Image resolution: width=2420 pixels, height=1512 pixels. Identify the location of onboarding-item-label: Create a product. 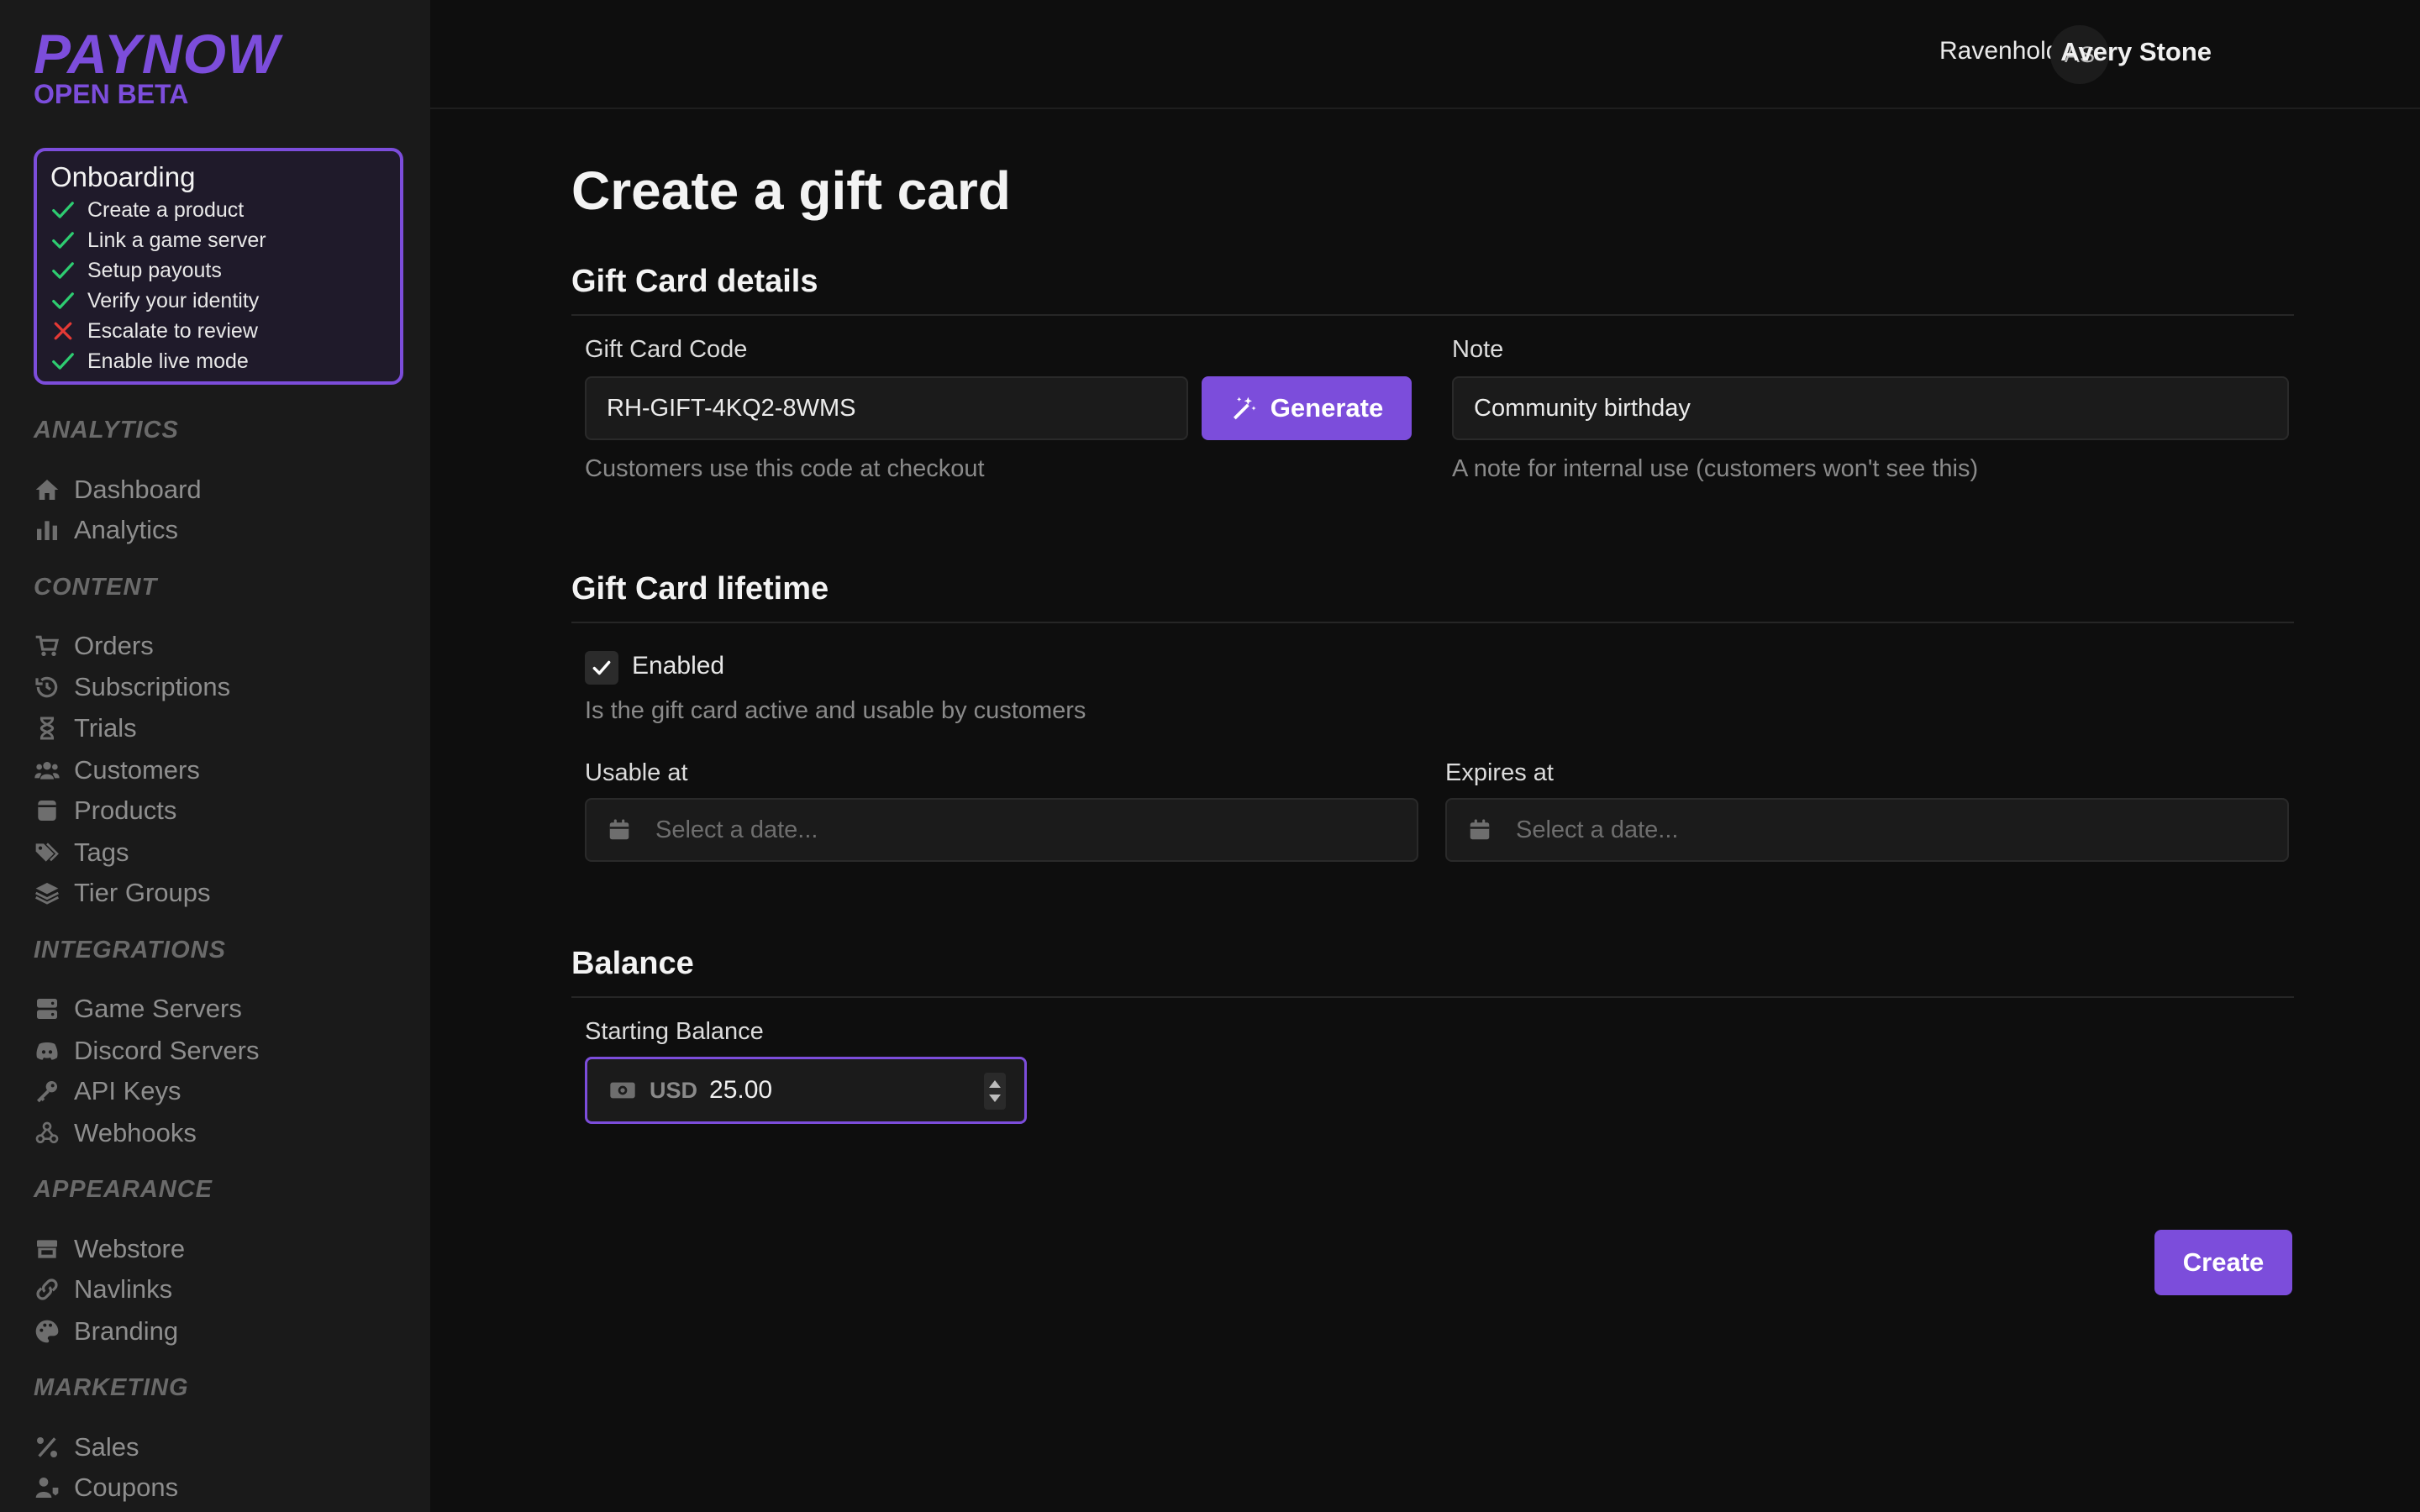
(166, 209).